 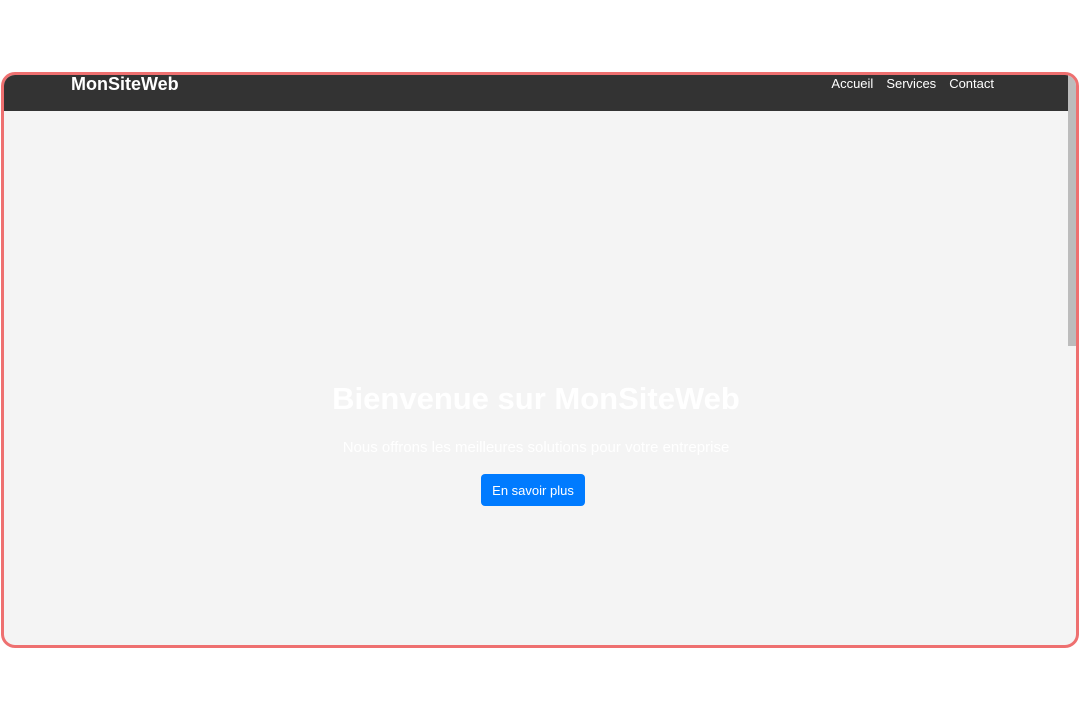 What do you see at coordinates (852, 84) in the screenshot?
I see `nav-link-accueil: Accueil` at bounding box center [852, 84].